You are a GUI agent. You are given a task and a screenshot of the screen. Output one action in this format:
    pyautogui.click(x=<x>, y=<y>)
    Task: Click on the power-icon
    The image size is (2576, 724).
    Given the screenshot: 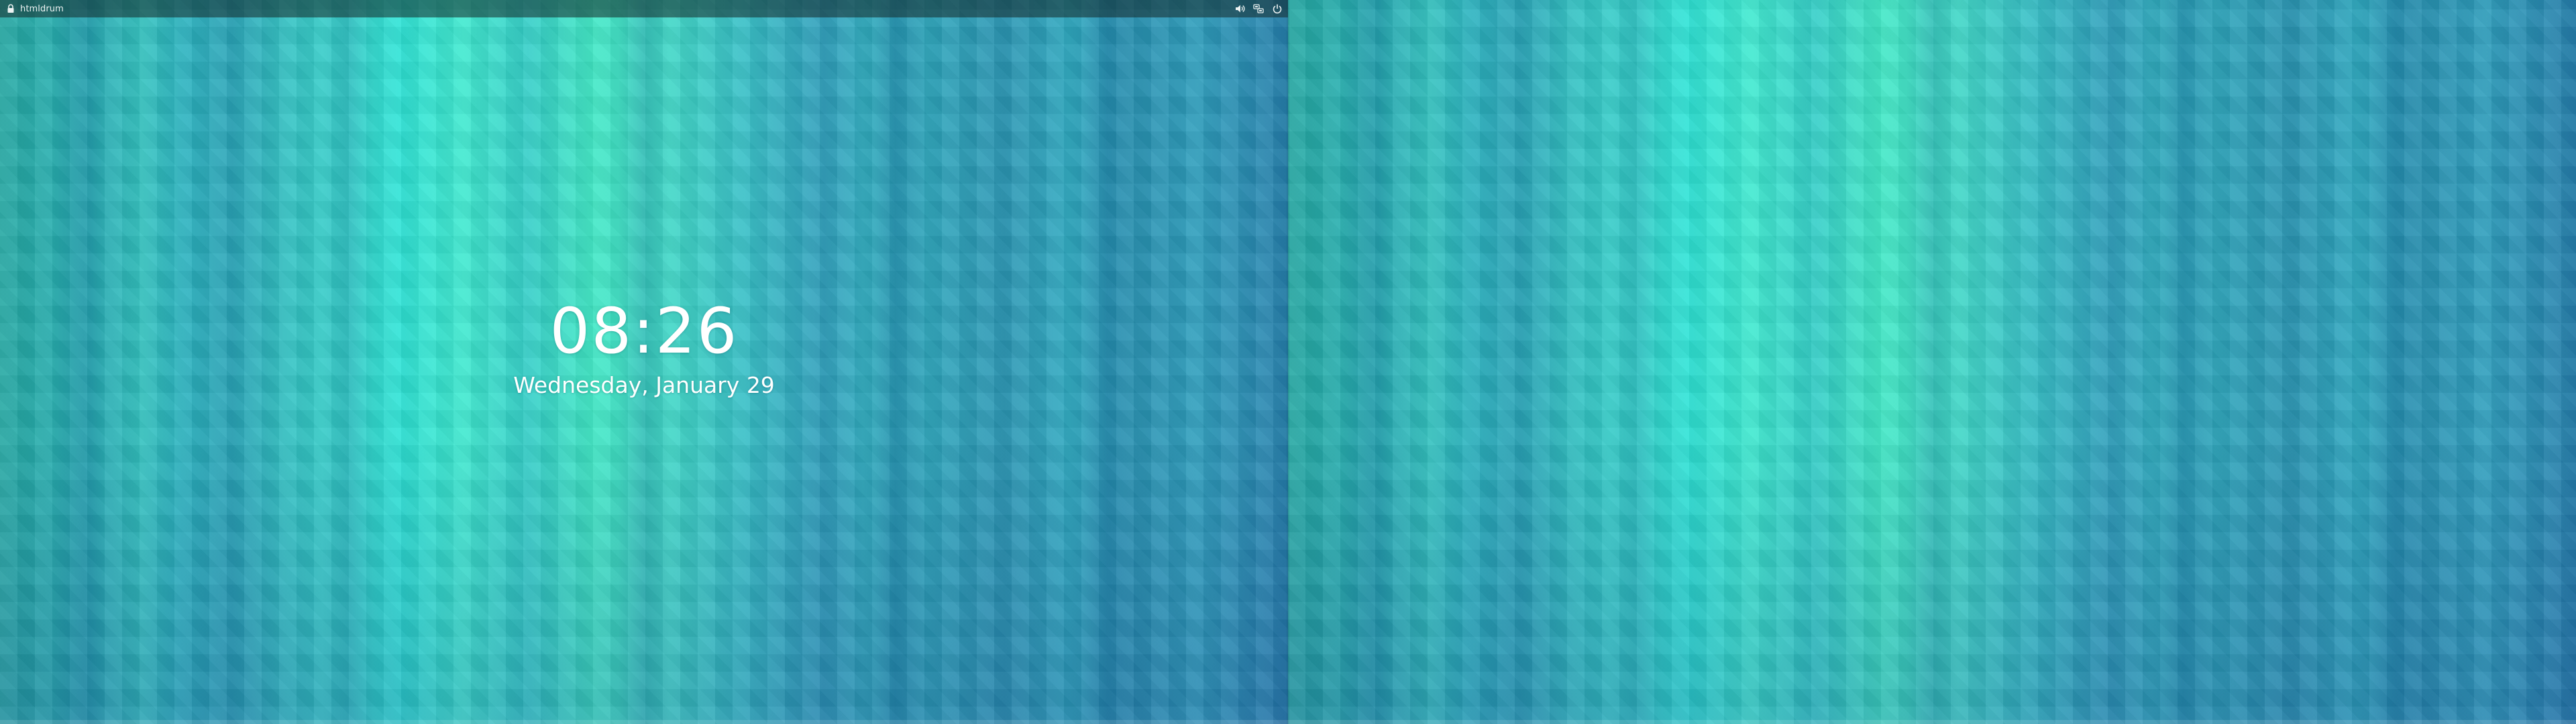 What is the action you would take?
    pyautogui.click(x=1277, y=8)
    